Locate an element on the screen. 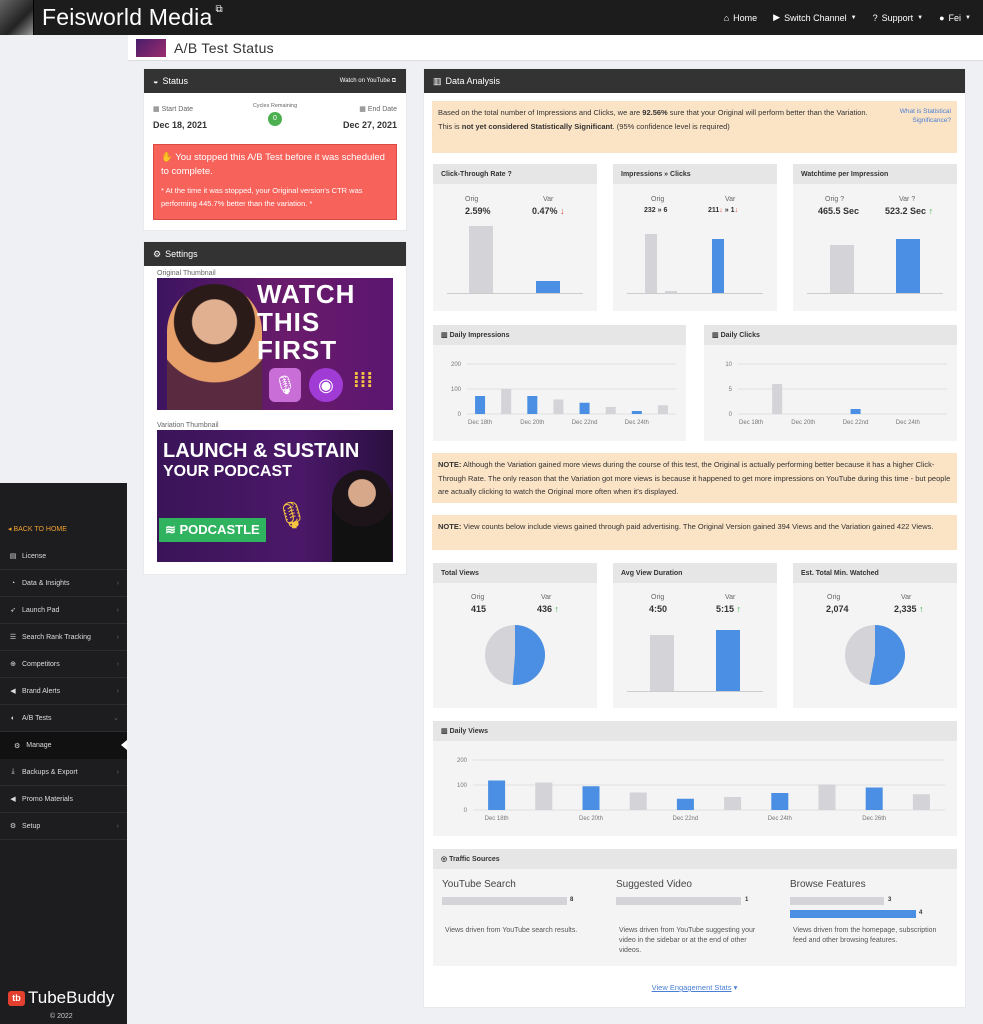 The width and height of the screenshot is (983, 1024). sidebar-item-ab-tests: ◐ A/B Tests ⌄ is located at coordinates (63, 718).